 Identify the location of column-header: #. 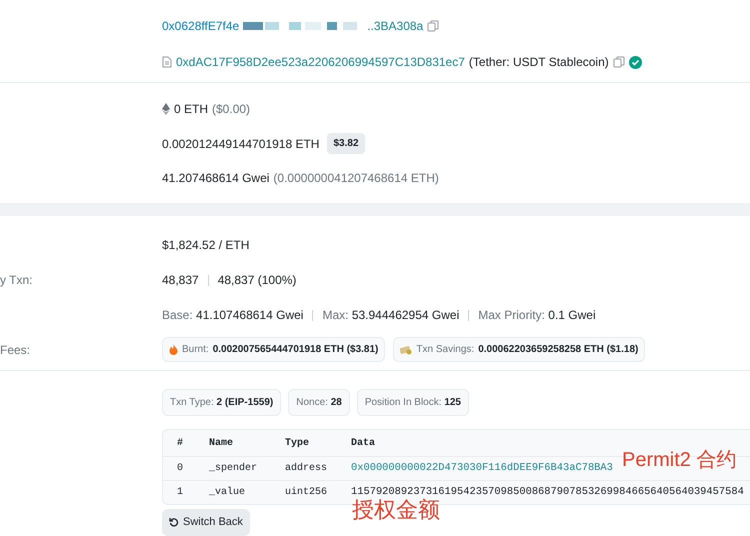
(180, 443).